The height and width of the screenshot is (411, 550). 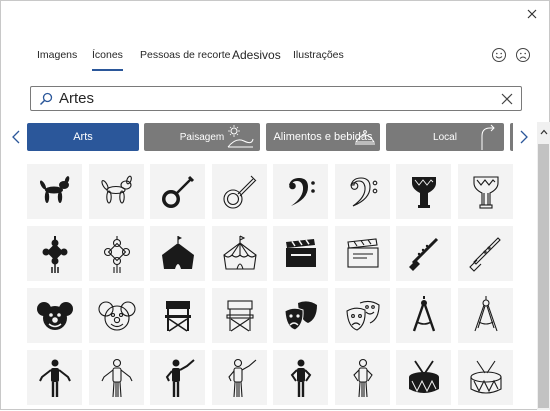 I want to click on category-label: Paisagem, so click(x=202, y=137).